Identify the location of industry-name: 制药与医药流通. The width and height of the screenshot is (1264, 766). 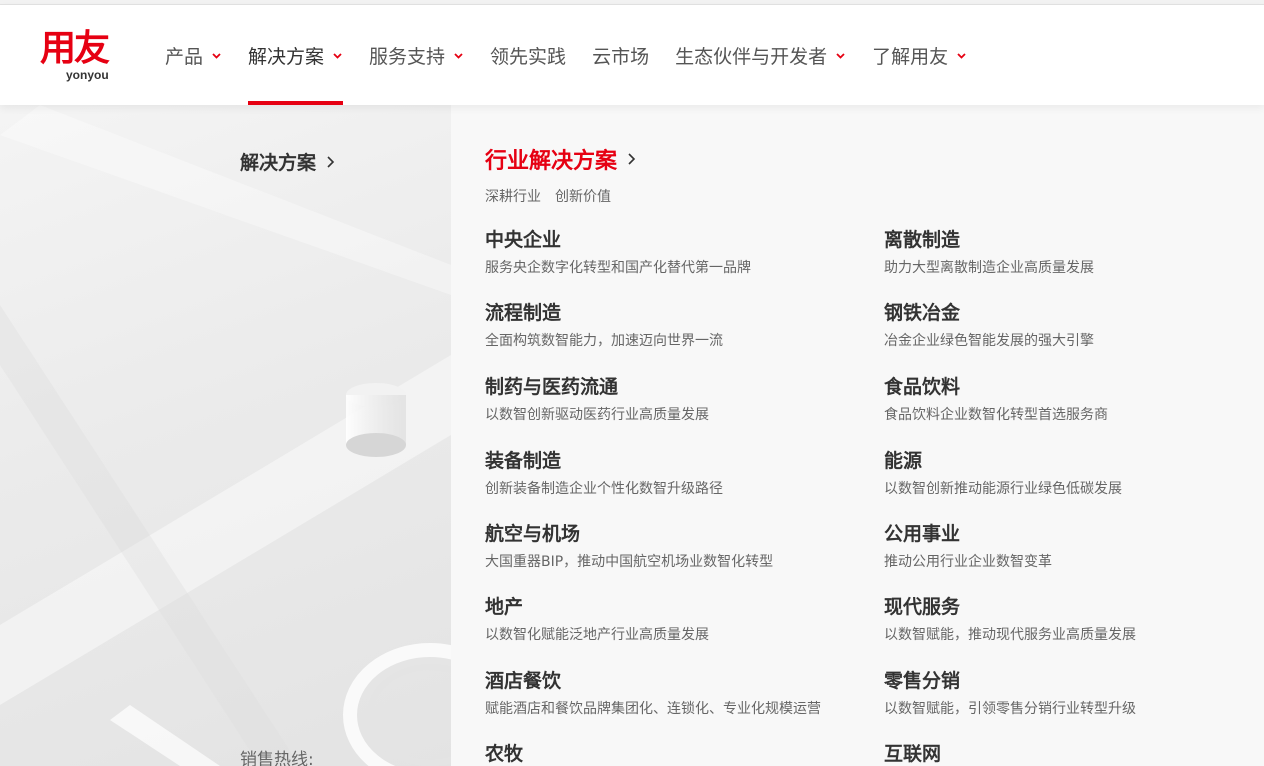
(552, 387).